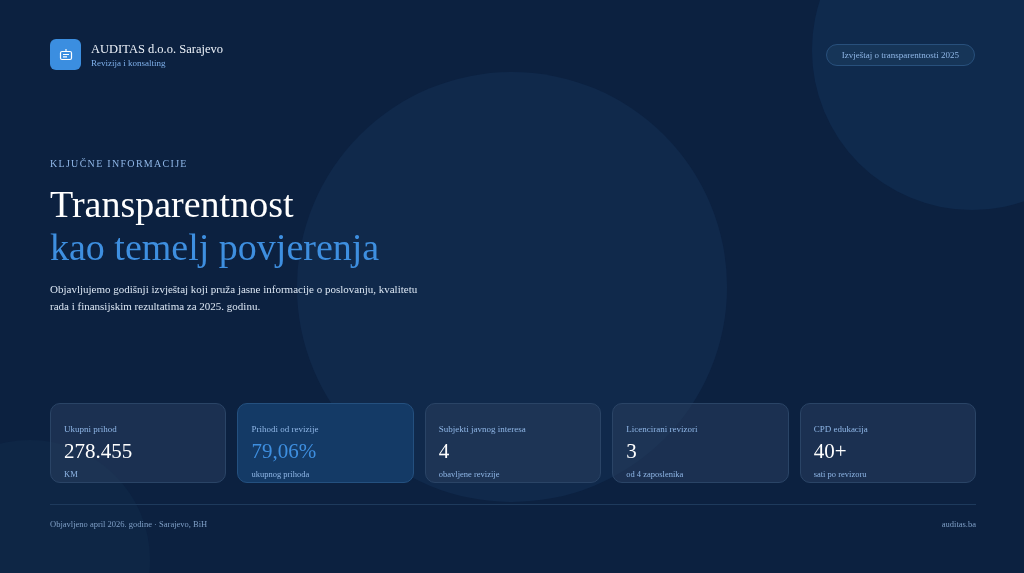 The height and width of the screenshot is (573, 1024). Describe the element at coordinates (129, 524) in the screenshot. I see `publication-info: Objavljeno april 2026. godine · Sarajevo, BiH` at that location.